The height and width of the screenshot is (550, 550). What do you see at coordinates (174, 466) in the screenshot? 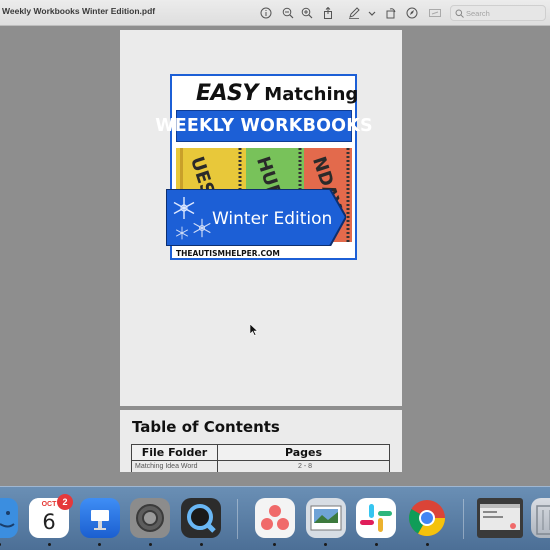
I see `toc-cell: Matching Idea Word` at bounding box center [174, 466].